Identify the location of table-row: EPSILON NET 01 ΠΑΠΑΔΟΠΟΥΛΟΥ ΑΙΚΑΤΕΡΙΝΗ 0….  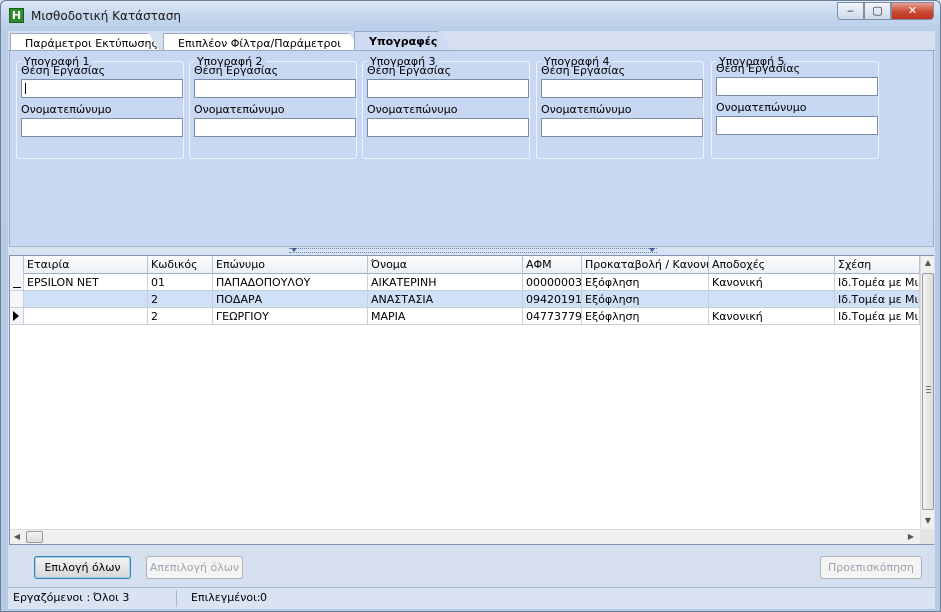
(465, 282).